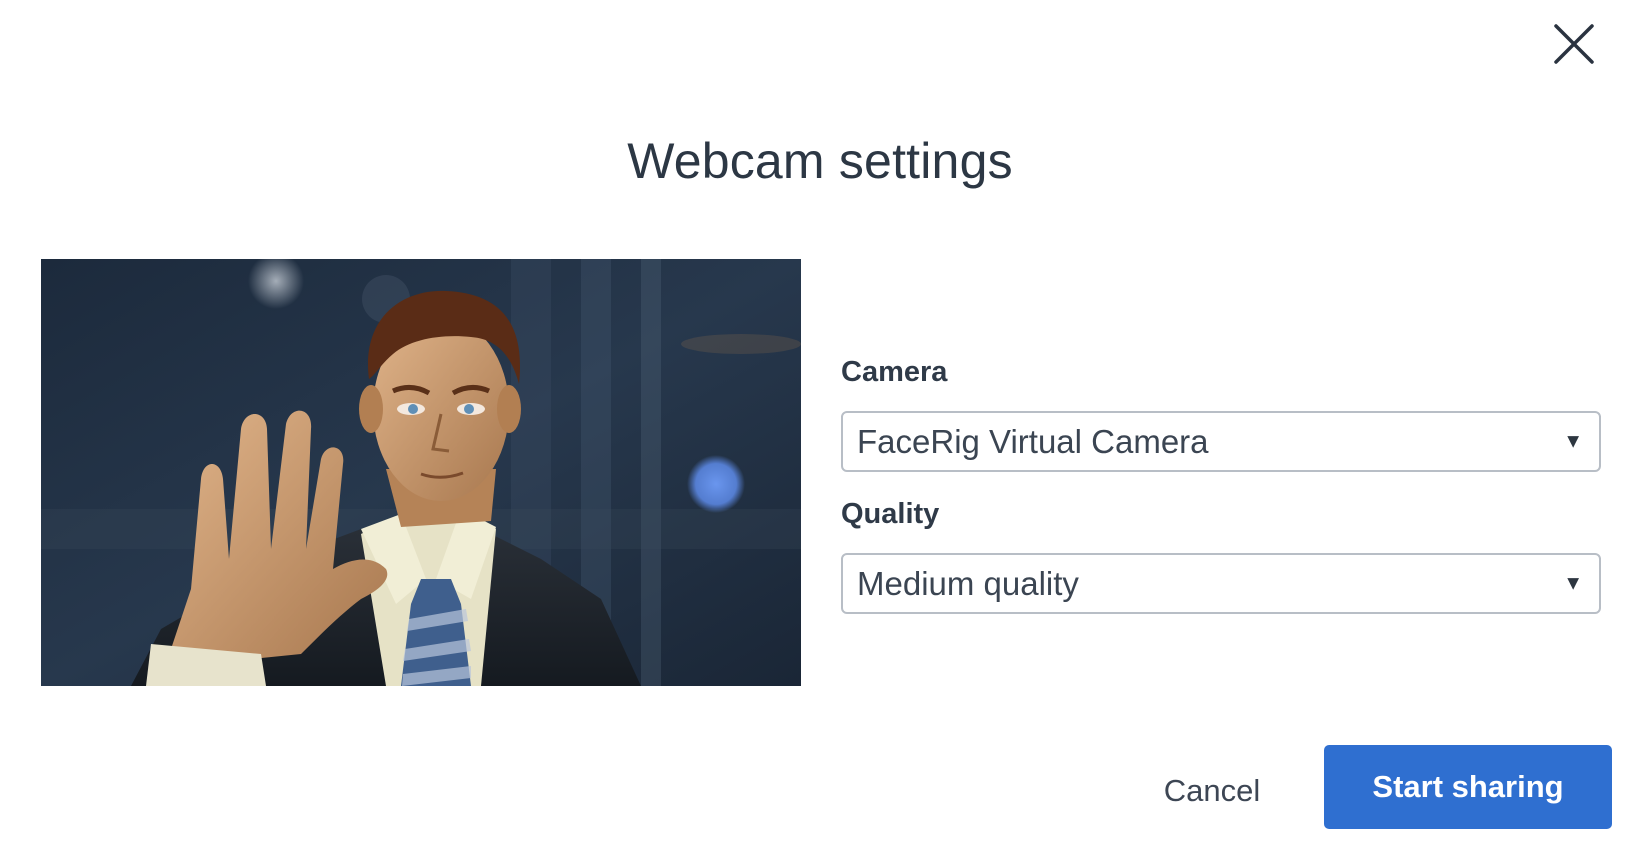 This screenshot has width=1626, height=846. I want to click on close-icon, so click(1574, 44).